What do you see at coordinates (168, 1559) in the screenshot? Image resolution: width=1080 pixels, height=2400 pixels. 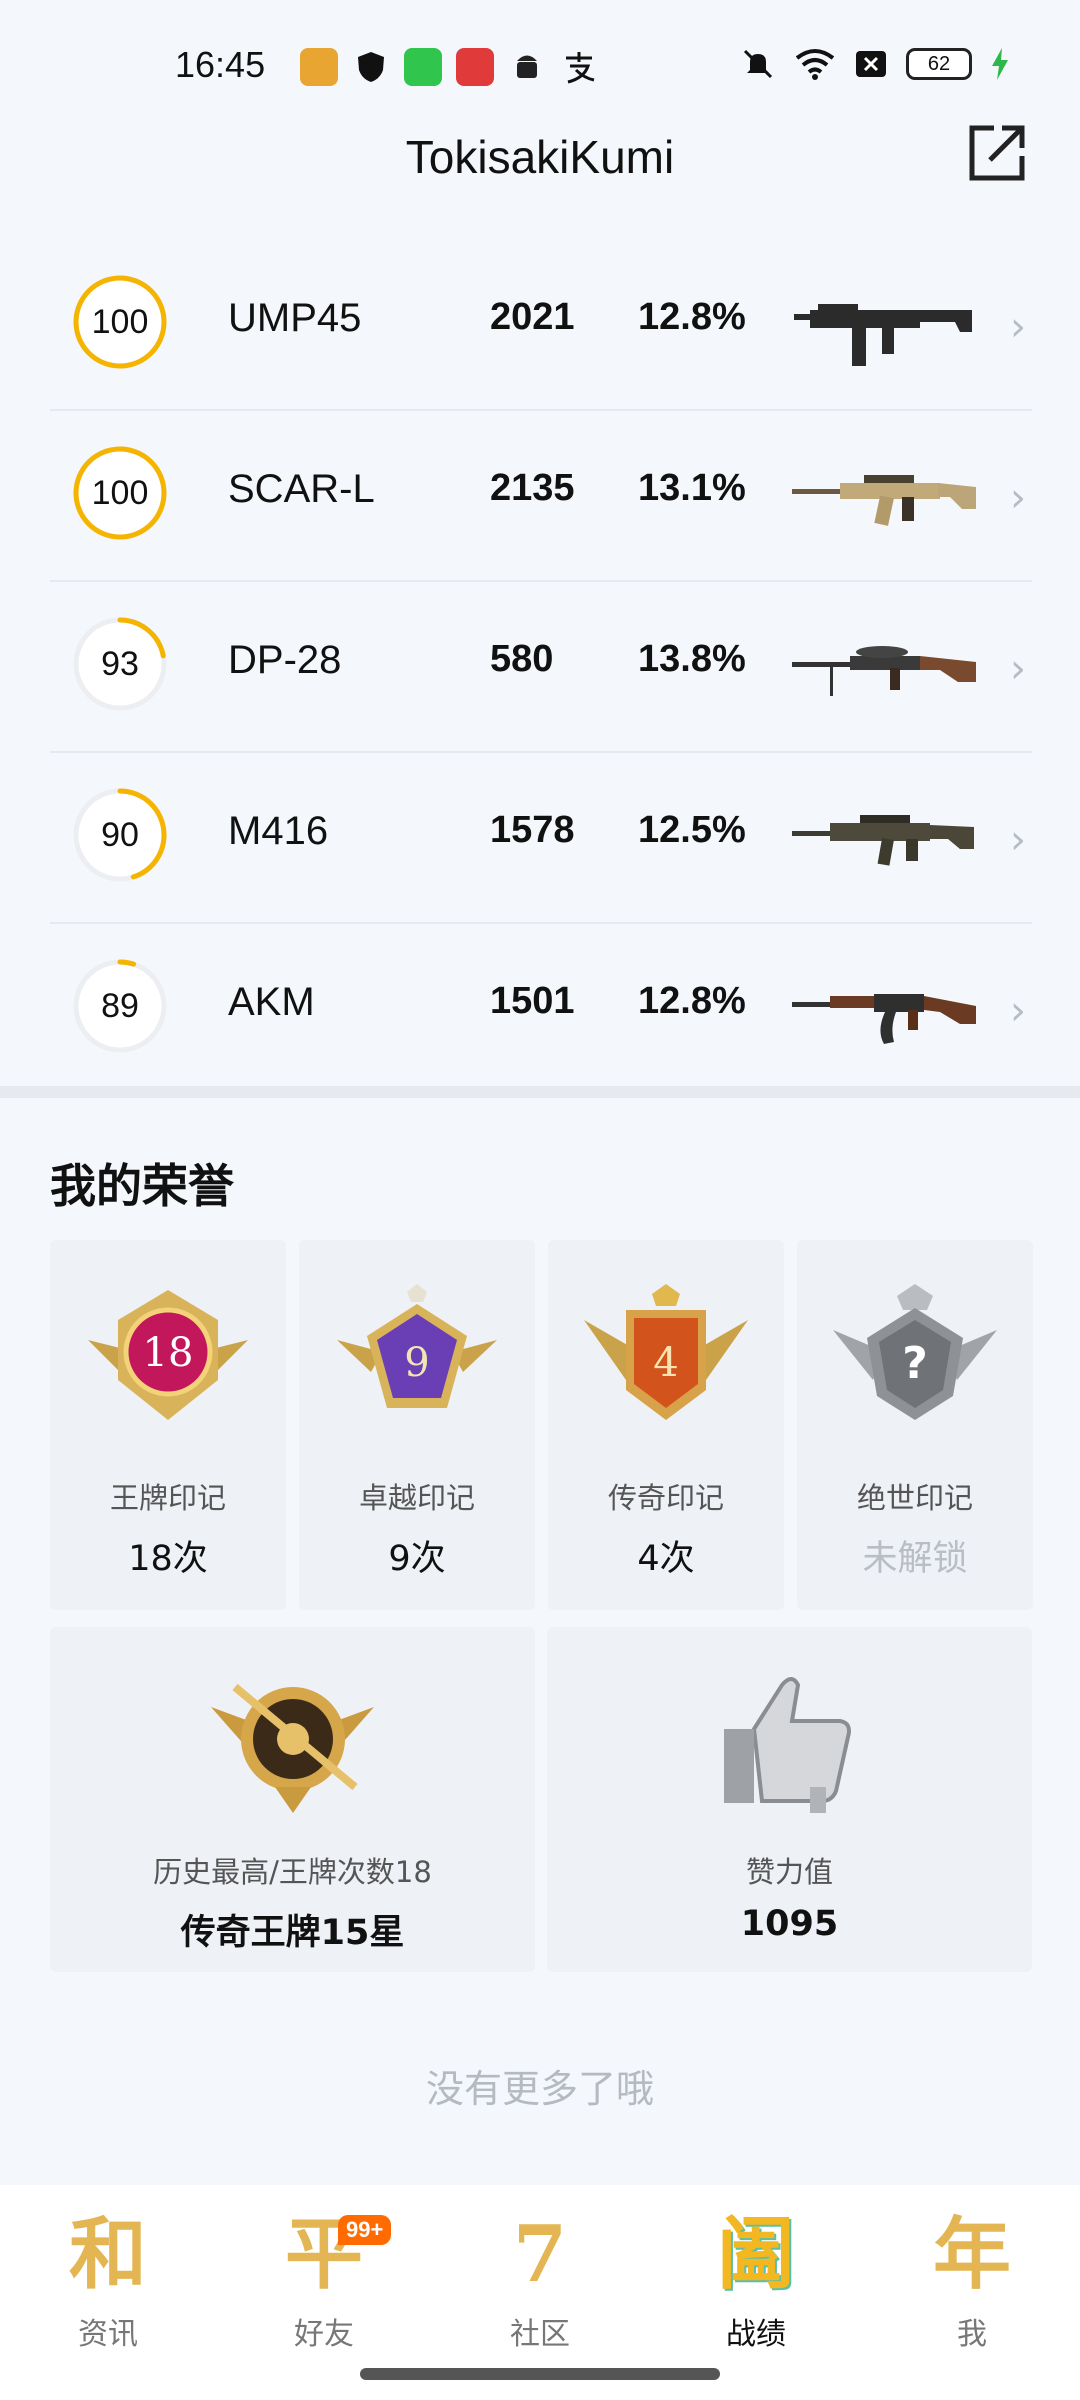 I see `honor-value: 18次` at bounding box center [168, 1559].